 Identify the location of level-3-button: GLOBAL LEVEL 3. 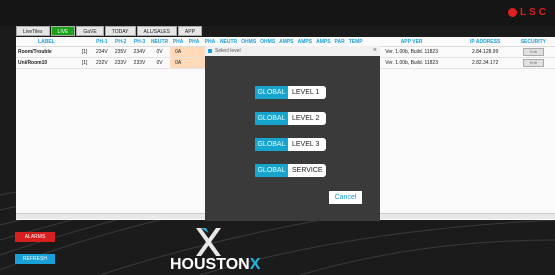
(290, 144).